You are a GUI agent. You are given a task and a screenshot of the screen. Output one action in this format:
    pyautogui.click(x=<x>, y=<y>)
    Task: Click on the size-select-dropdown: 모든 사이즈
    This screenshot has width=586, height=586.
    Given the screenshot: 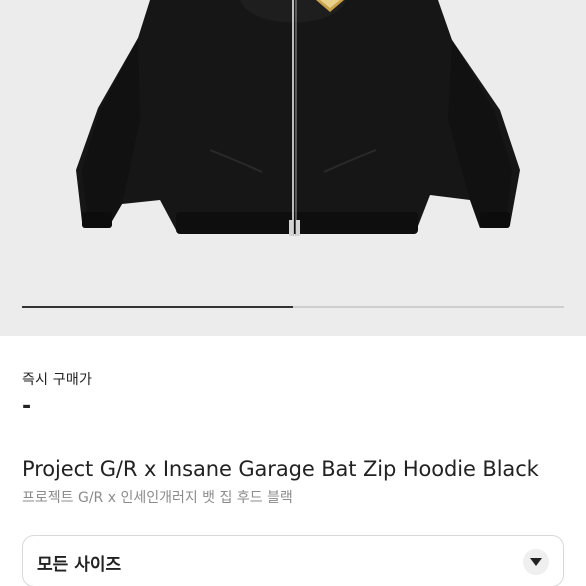 What is the action you would take?
    pyautogui.click(x=293, y=560)
    